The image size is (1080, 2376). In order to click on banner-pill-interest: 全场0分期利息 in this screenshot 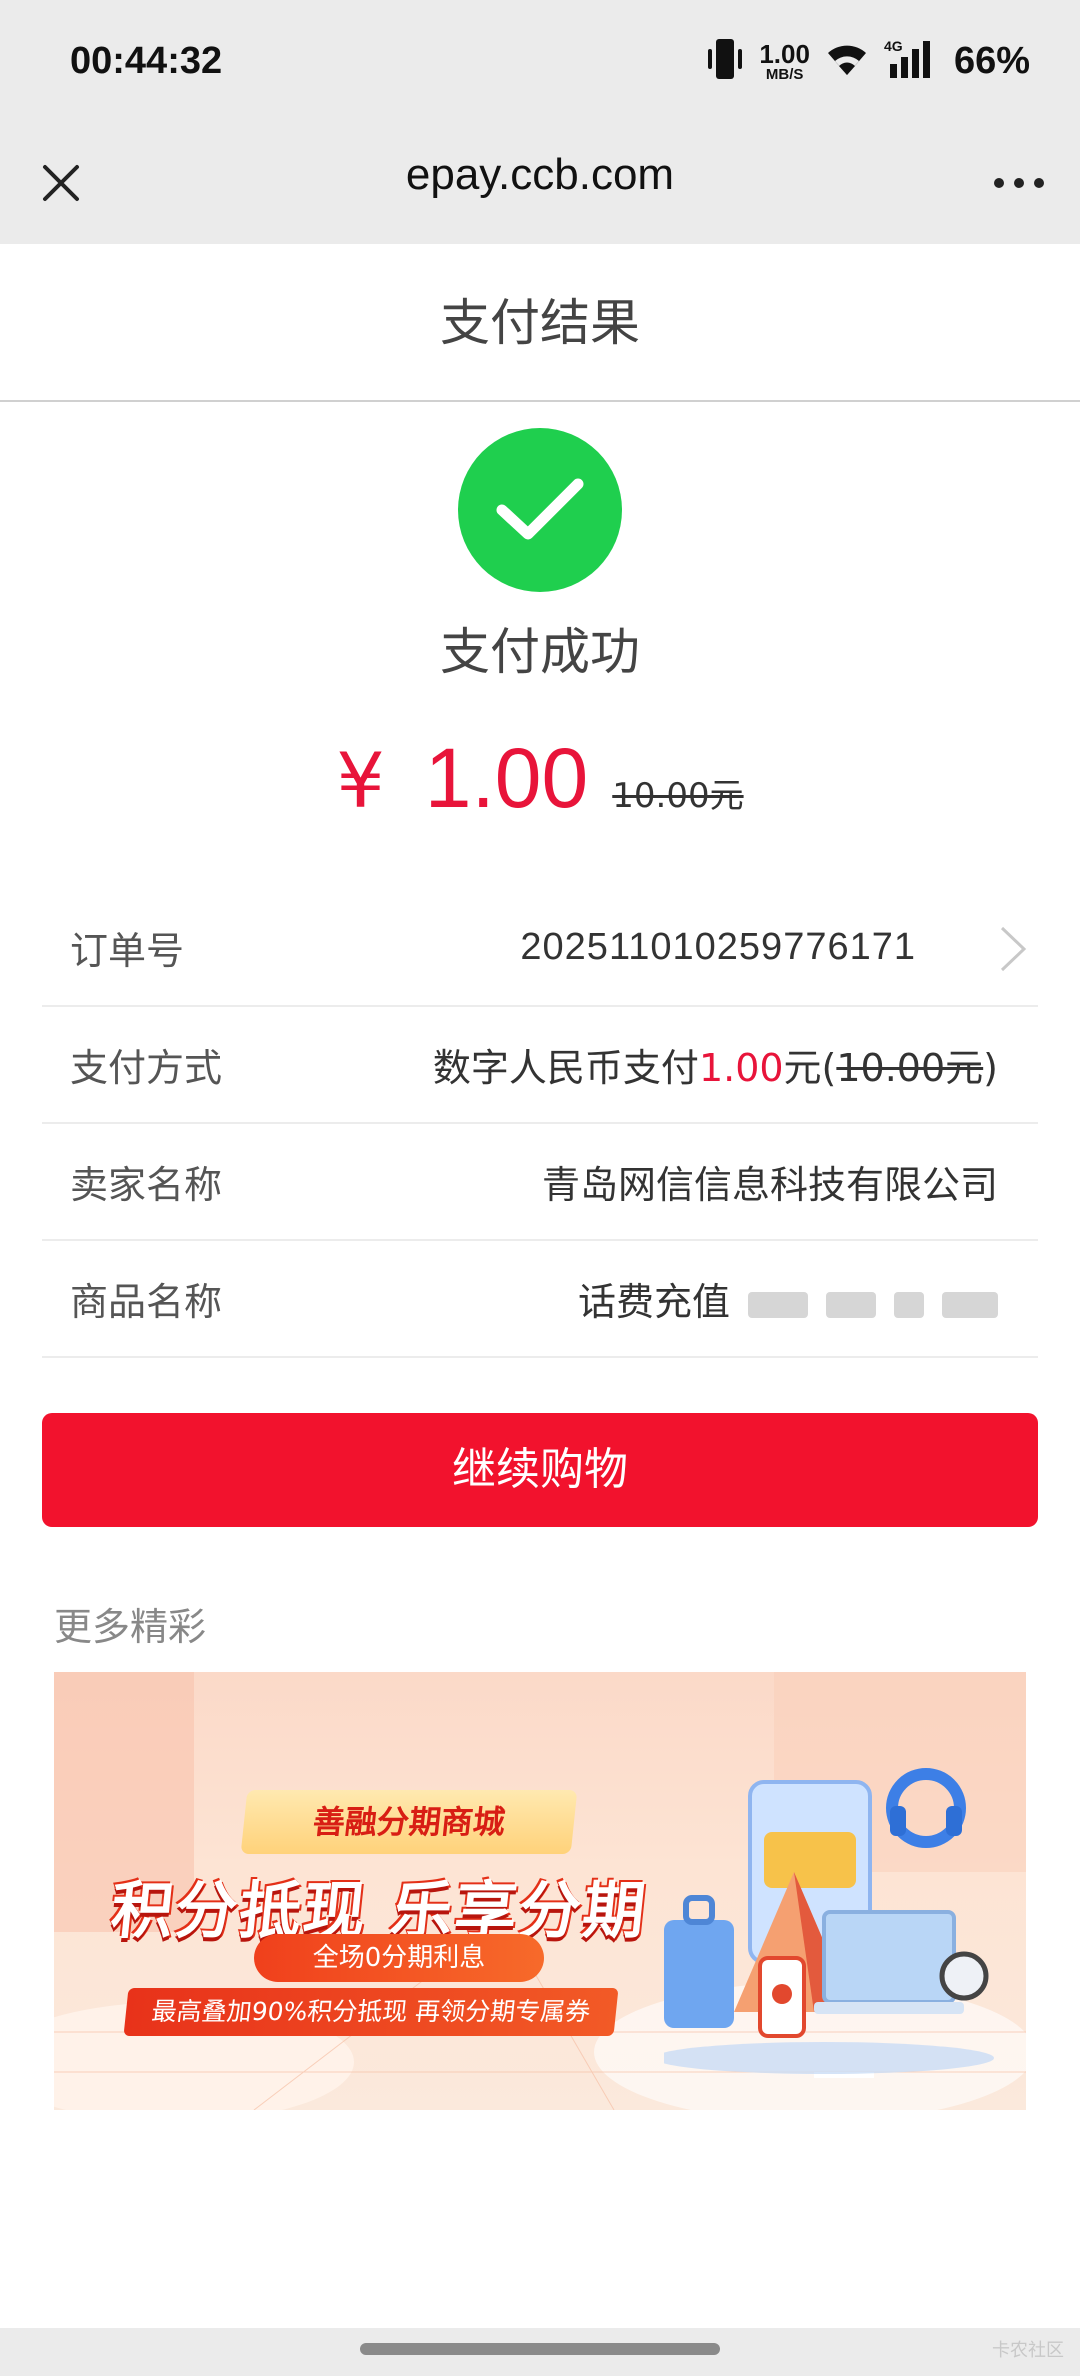, I will do `click(399, 1958)`.